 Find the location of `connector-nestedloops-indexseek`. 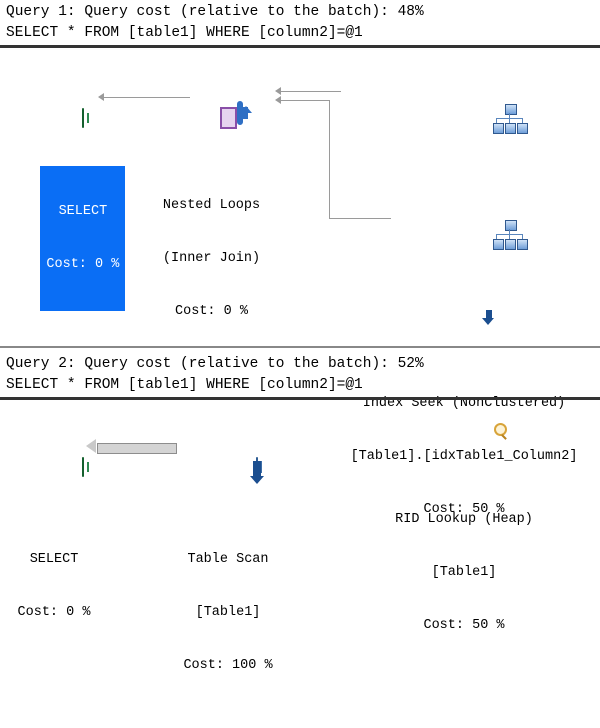

connector-nestedloops-indexseek is located at coordinates (311, 91).